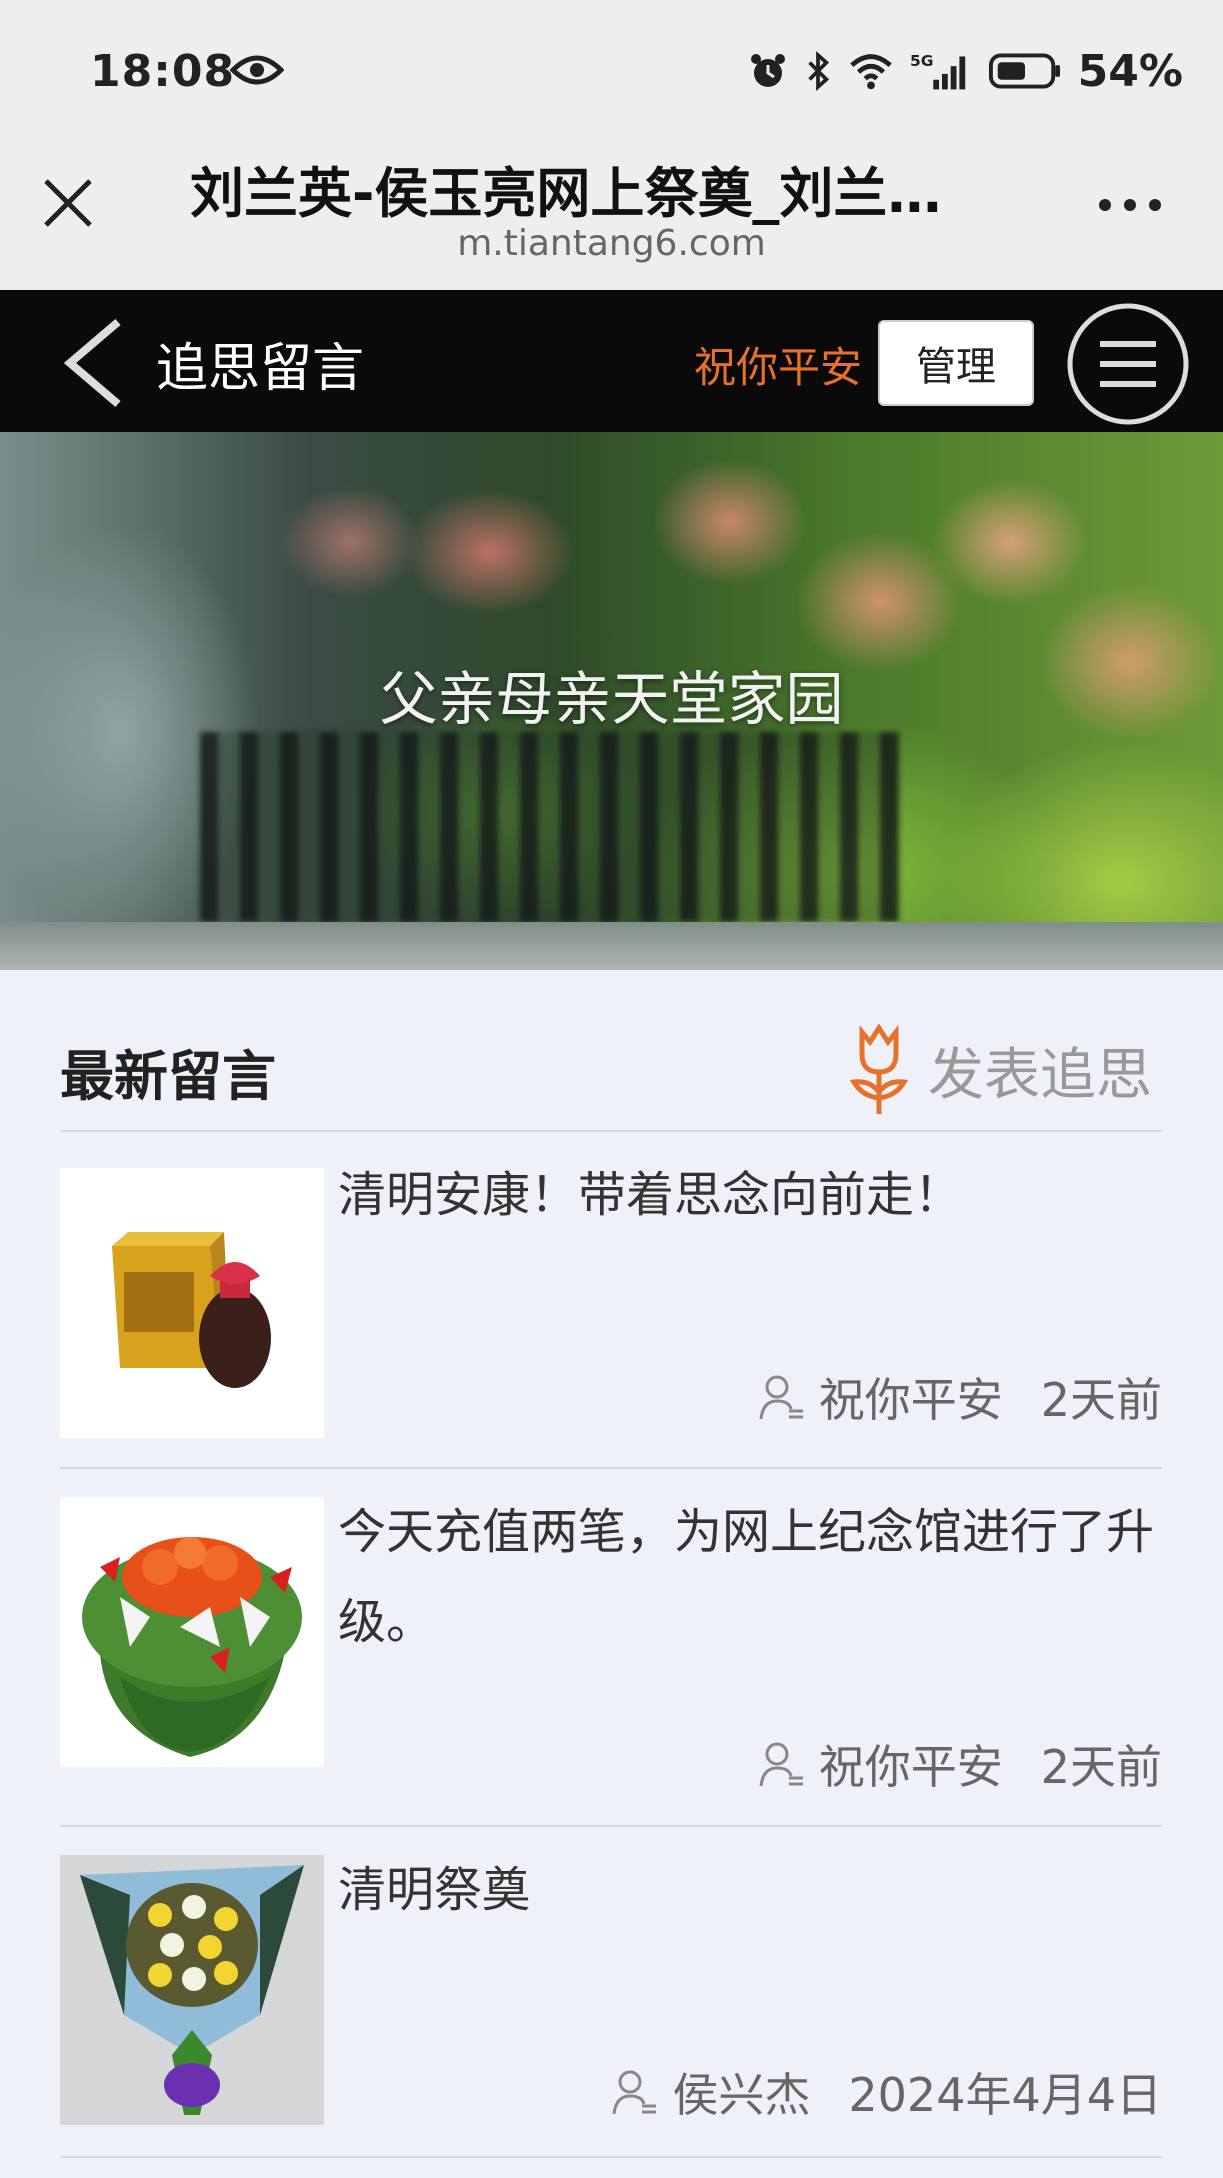 This screenshot has width=1223, height=2178. What do you see at coordinates (93, 363) in the screenshot?
I see `back-icon` at bounding box center [93, 363].